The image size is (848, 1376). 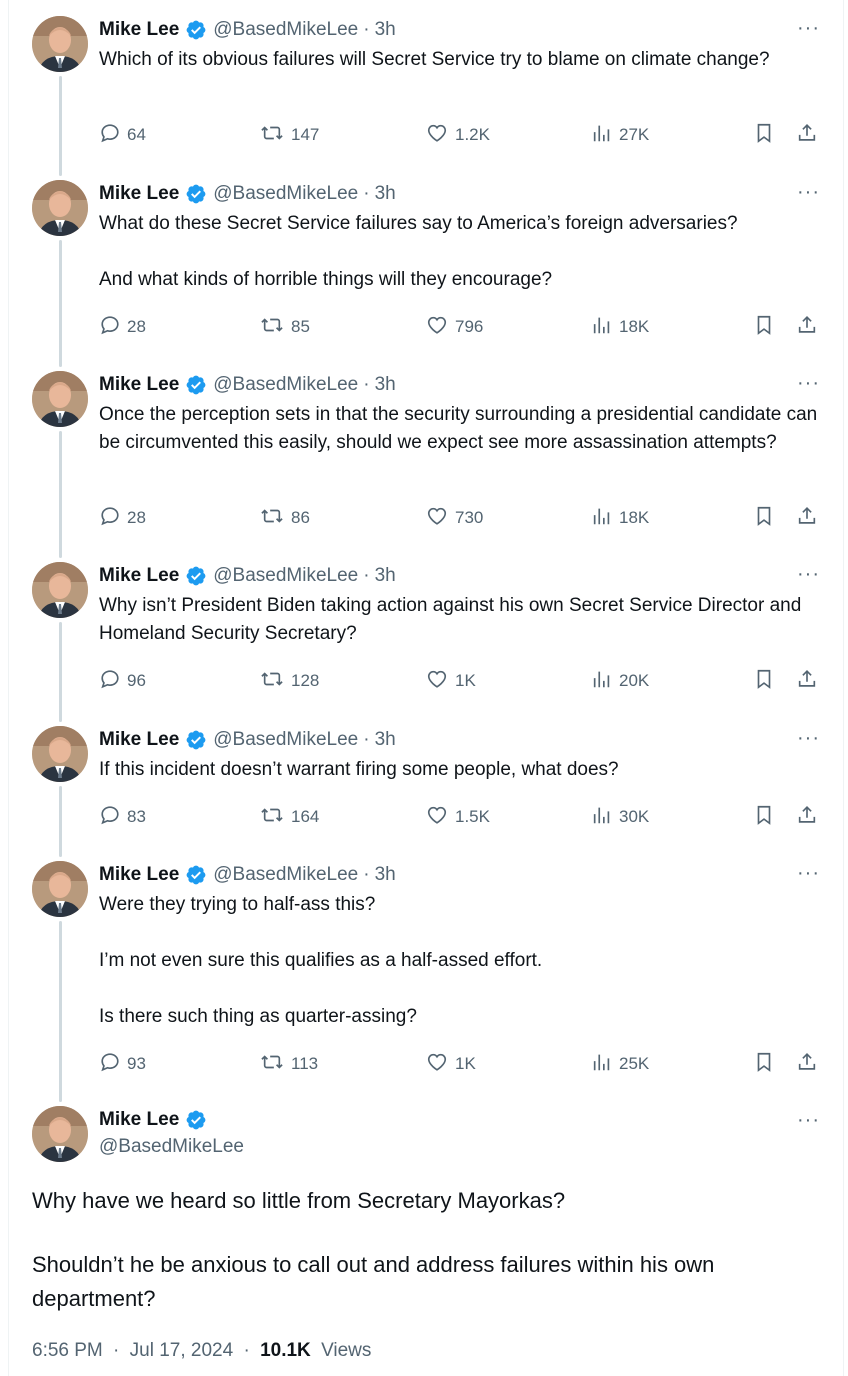 I want to click on tweet-actions: 93 113 1K 25K, so click(x=464, y=1064).